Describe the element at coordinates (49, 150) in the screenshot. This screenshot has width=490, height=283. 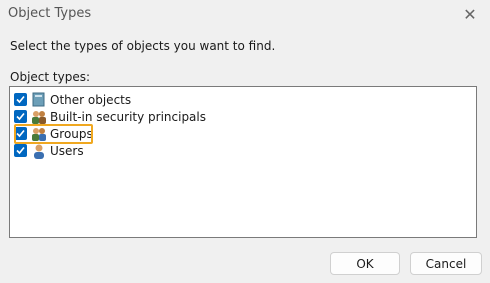
I see `list-item: Users` at that location.